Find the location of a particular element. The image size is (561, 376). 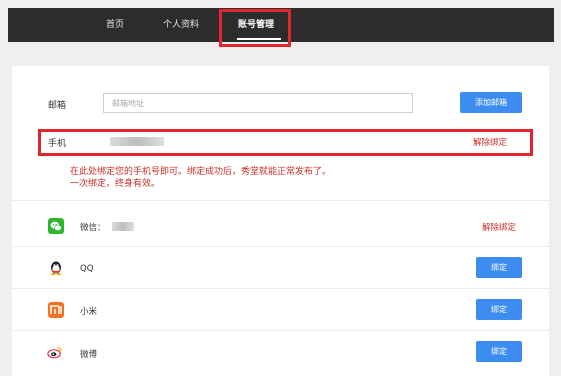

bind-notice-line1: 在此处绑定您的手机号即可。绑定成功后，秀堂就能正常发布了。 is located at coordinates (201, 172).